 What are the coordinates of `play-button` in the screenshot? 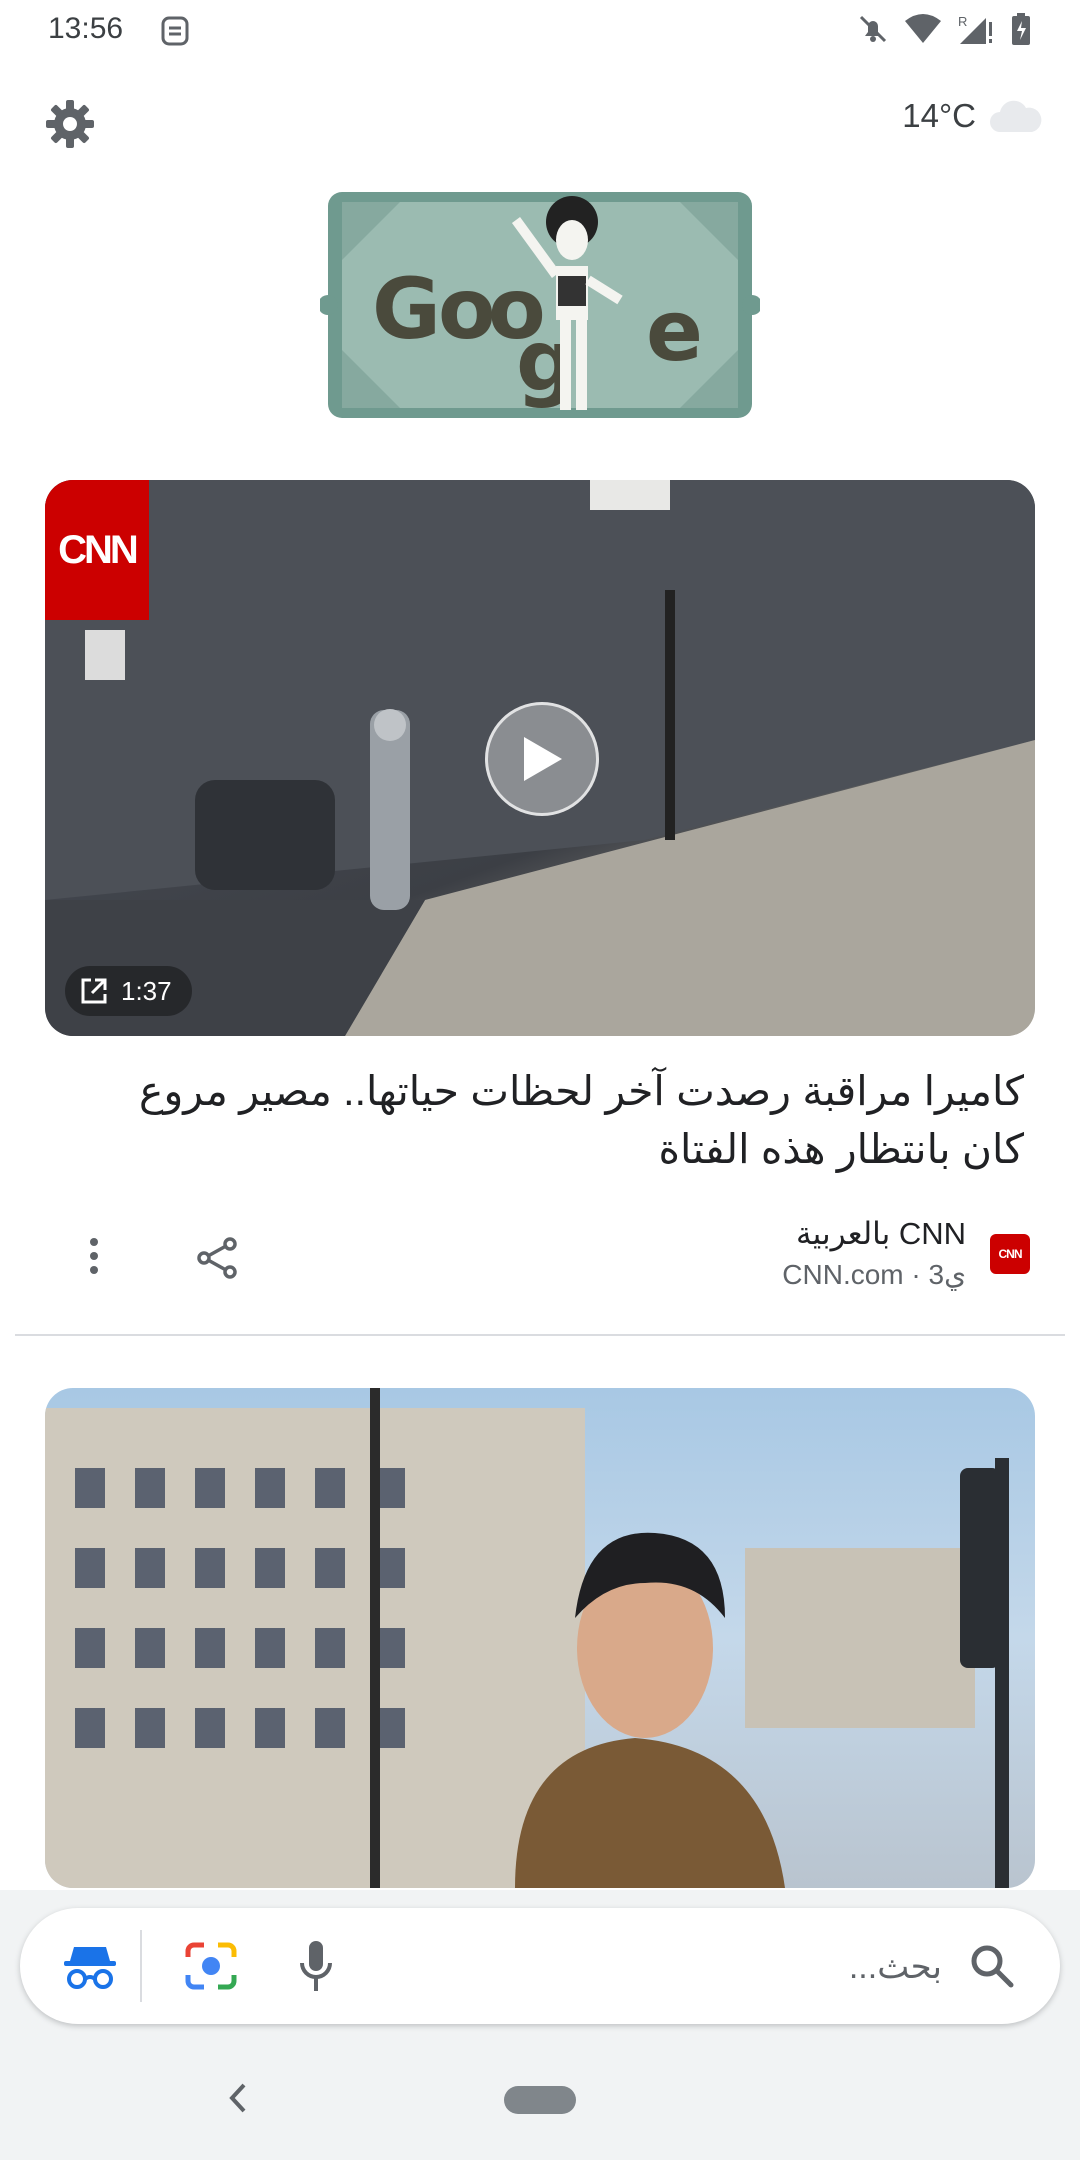 It's located at (542, 759).